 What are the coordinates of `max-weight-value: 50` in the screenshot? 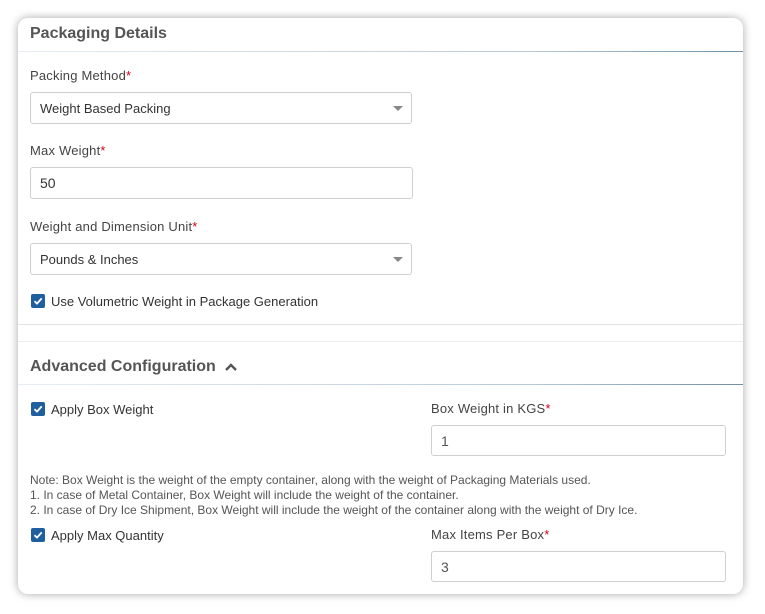 It's located at (48, 183).